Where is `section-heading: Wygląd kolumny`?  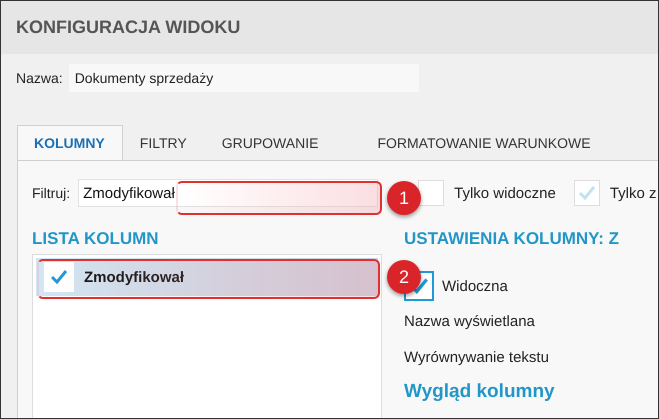
section-heading: Wygląd kolumny is located at coordinates (480, 392).